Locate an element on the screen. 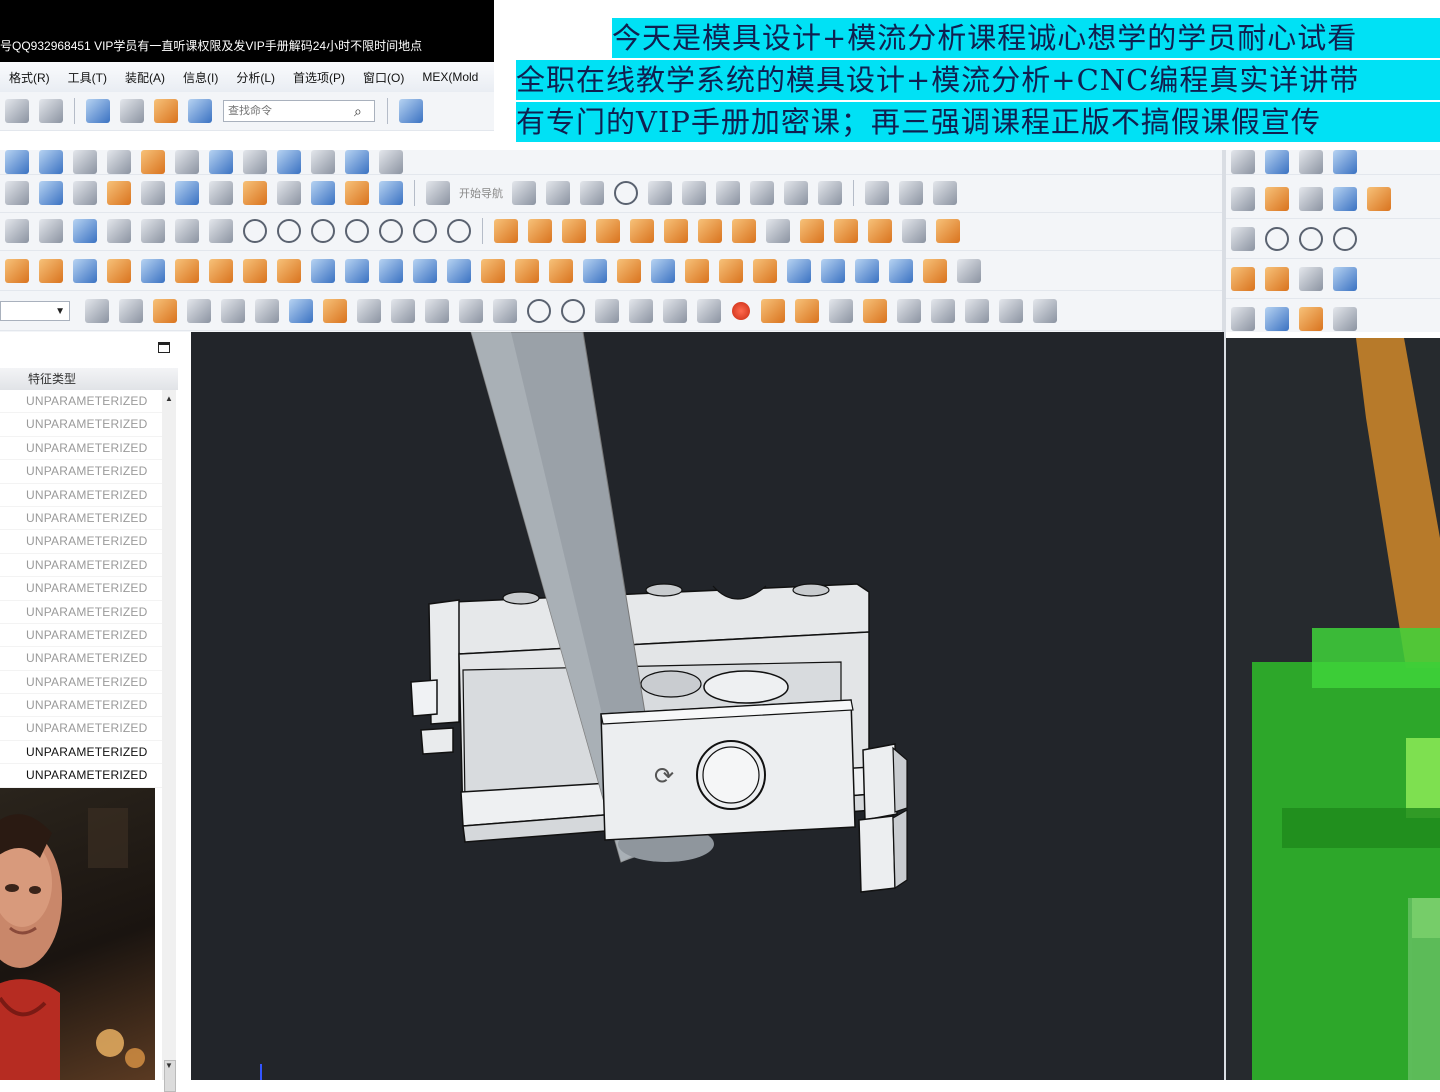 This screenshot has width=1440, height=1092. offset-curve-icon is located at coordinates (187, 193).